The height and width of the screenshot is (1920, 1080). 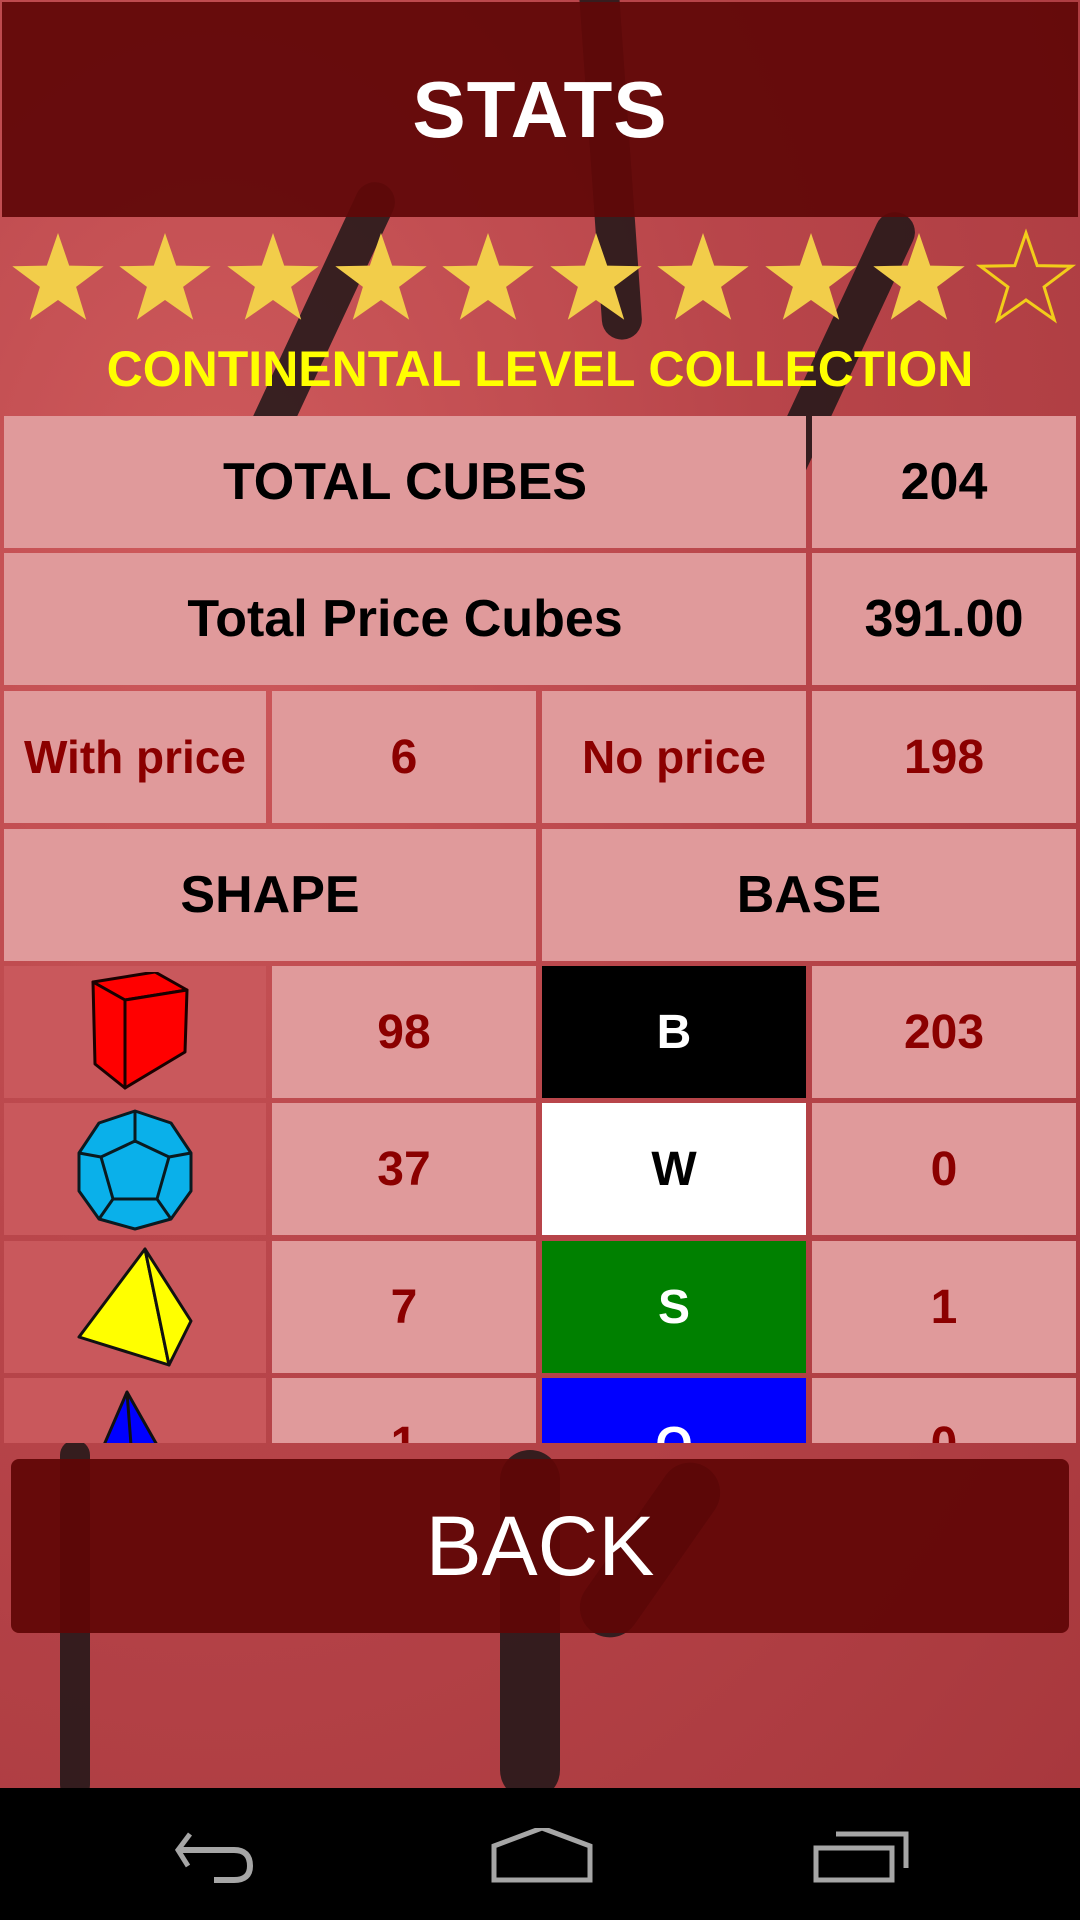 What do you see at coordinates (270, 895) in the screenshot?
I see `shape-column-header: SHAPE` at bounding box center [270, 895].